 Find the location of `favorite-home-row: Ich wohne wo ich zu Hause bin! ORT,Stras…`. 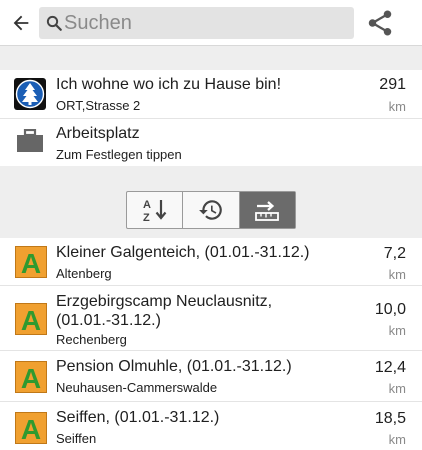

favorite-home-row: Ich wohne wo ich zu Hause bin! ORT,Stras… is located at coordinates (211, 94).